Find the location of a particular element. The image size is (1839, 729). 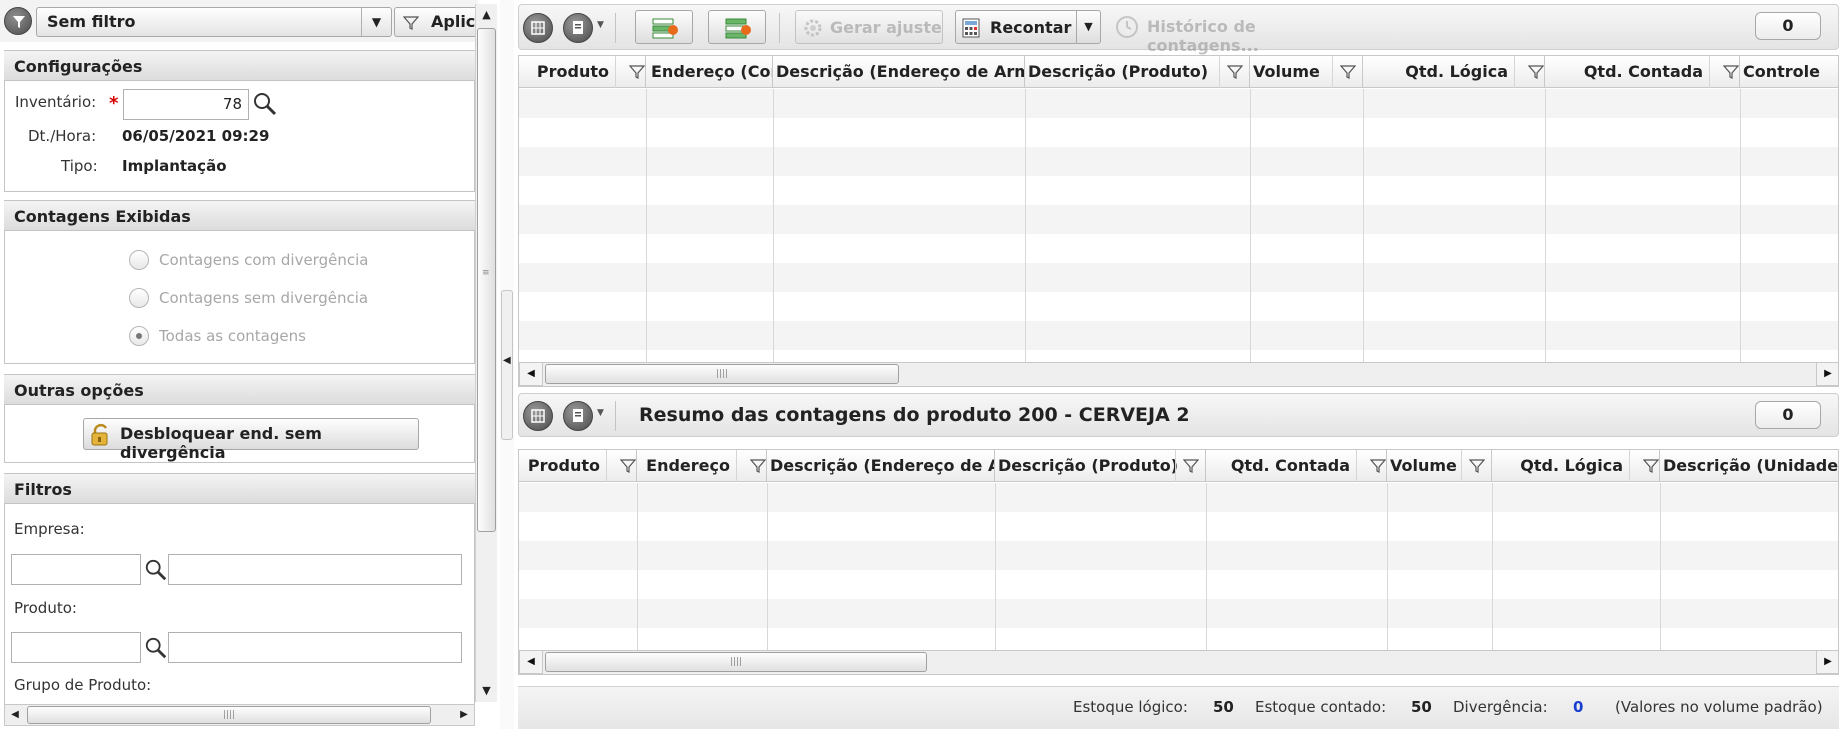

col-header-descricao-unidade: Descrição (Unidade) is located at coordinates (1749, 466).